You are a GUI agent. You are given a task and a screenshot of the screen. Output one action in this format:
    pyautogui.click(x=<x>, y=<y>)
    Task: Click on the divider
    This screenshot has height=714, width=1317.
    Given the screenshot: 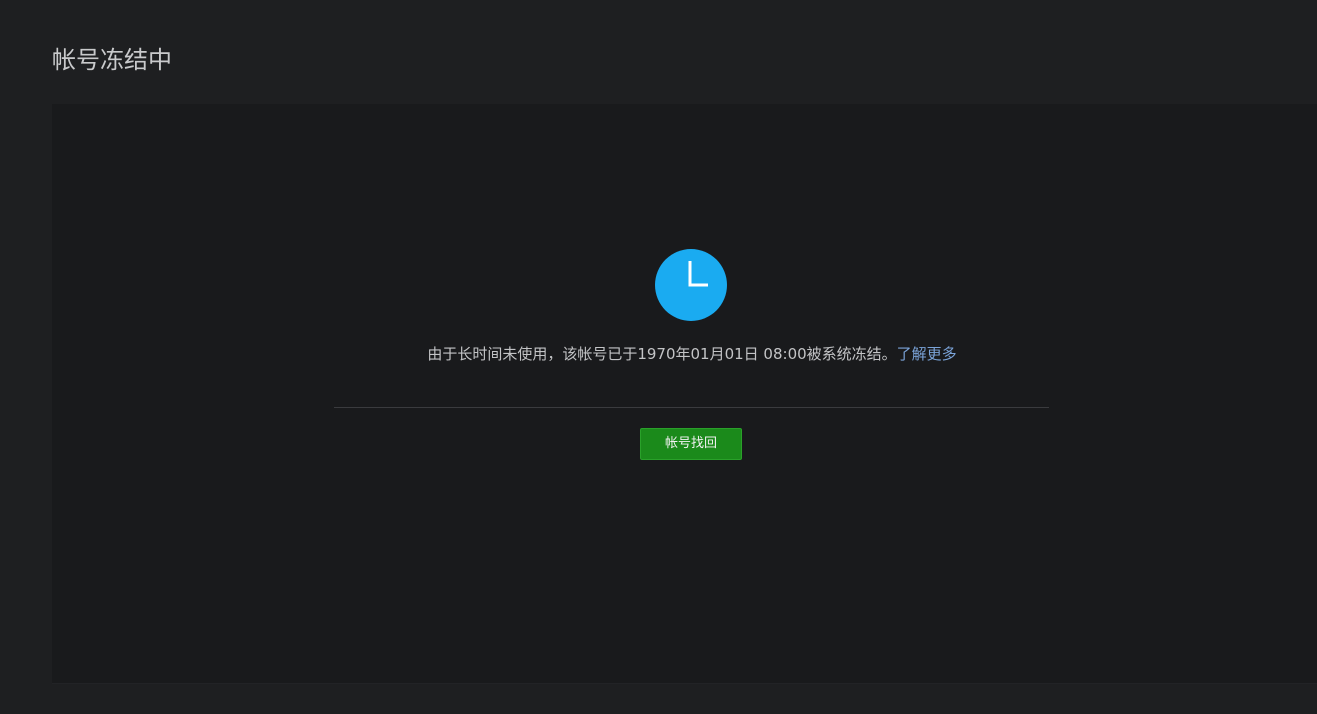 What is the action you would take?
    pyautogui.click(x=691, y=407)
    